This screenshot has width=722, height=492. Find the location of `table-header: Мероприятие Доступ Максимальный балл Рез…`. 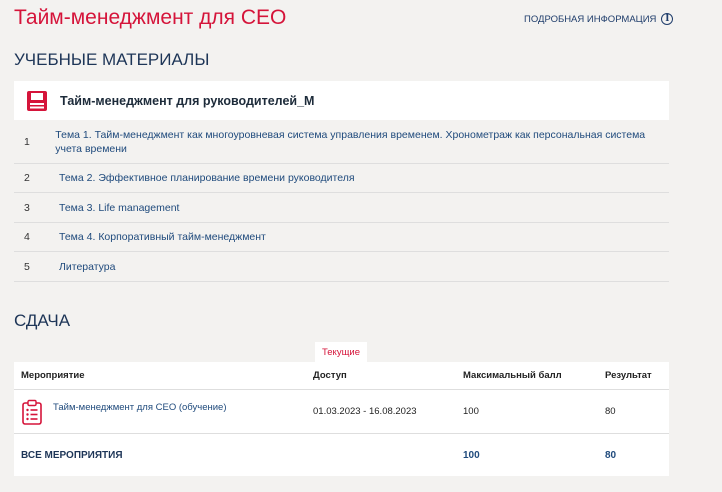

table-header: Мероприятие Доступ Максимальный балл Рез… is located at coordinates (341, 376).